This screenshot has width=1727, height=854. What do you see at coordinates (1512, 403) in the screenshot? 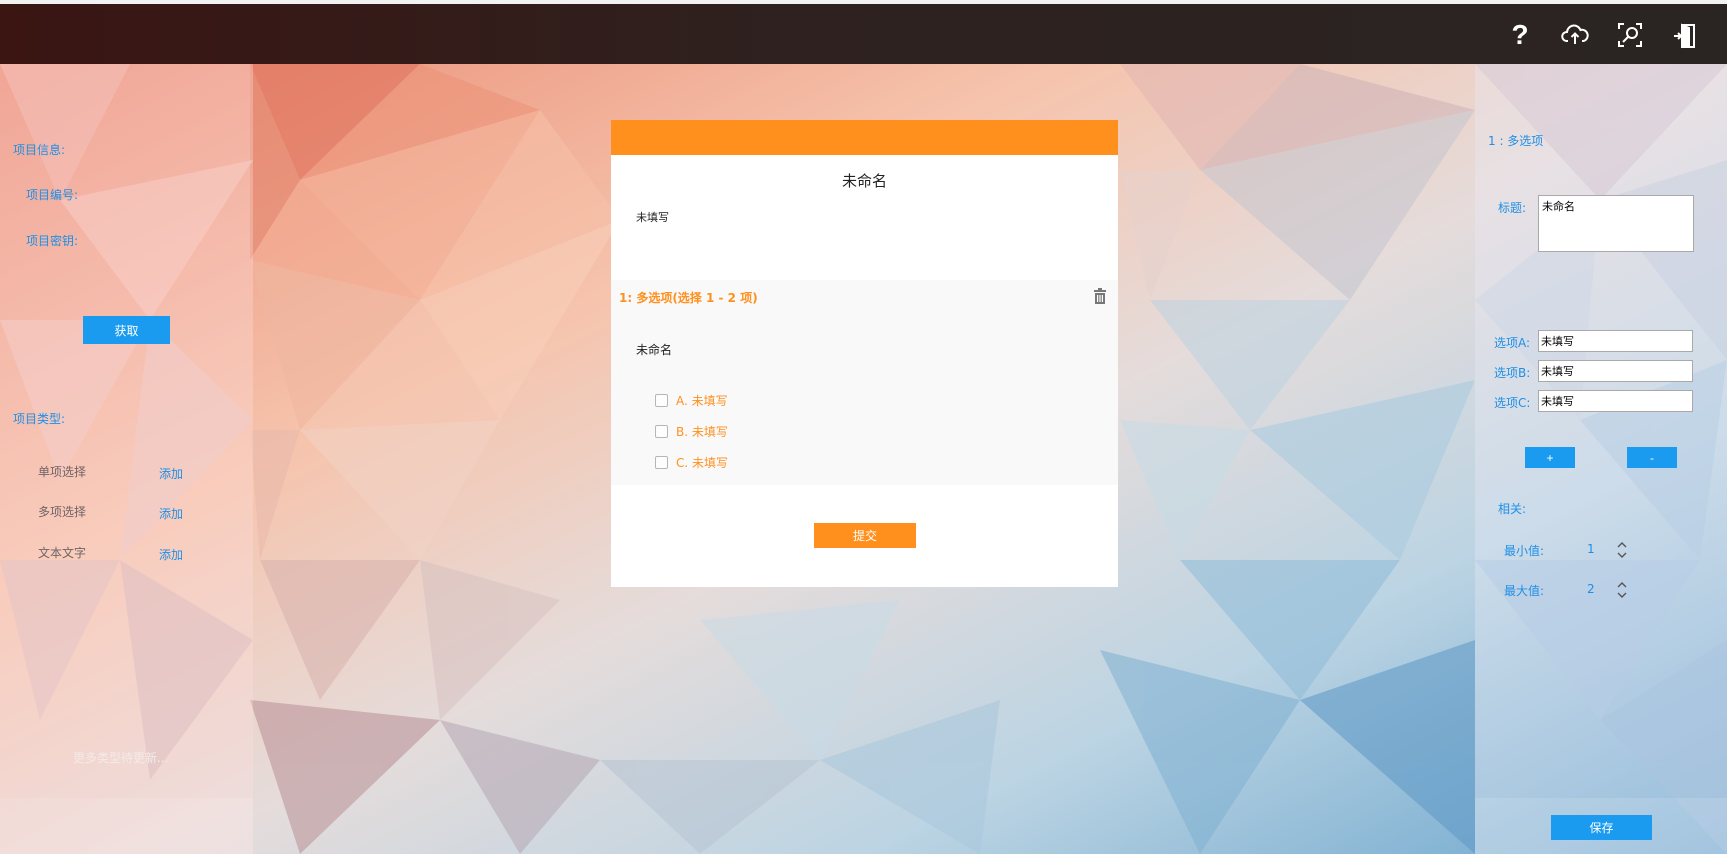
I see `option-c-label: 选项C:` at bounding box center [1512, 403].